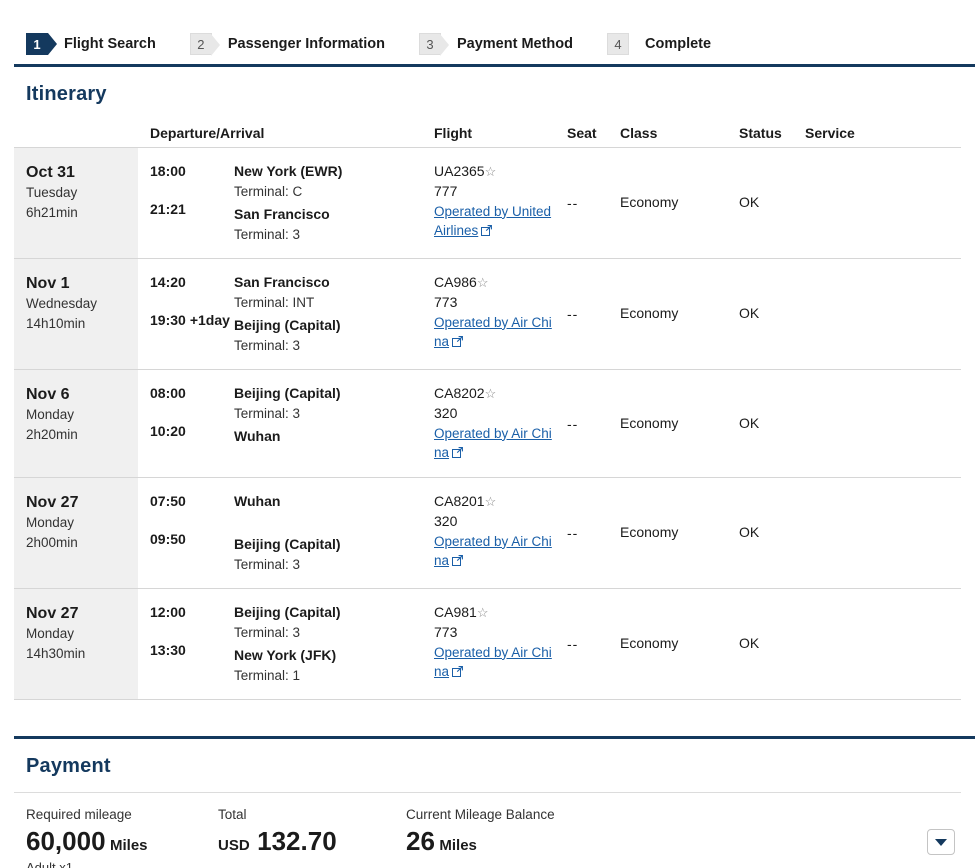 The image size is (975, 868). I want to click on departure-time-row: 12:00, so click(192, 613).